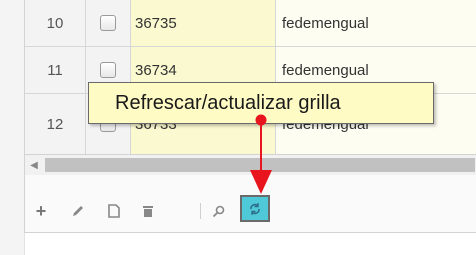 The image size is (476, 255). I want to click on callout-dot, so click(261, 120).